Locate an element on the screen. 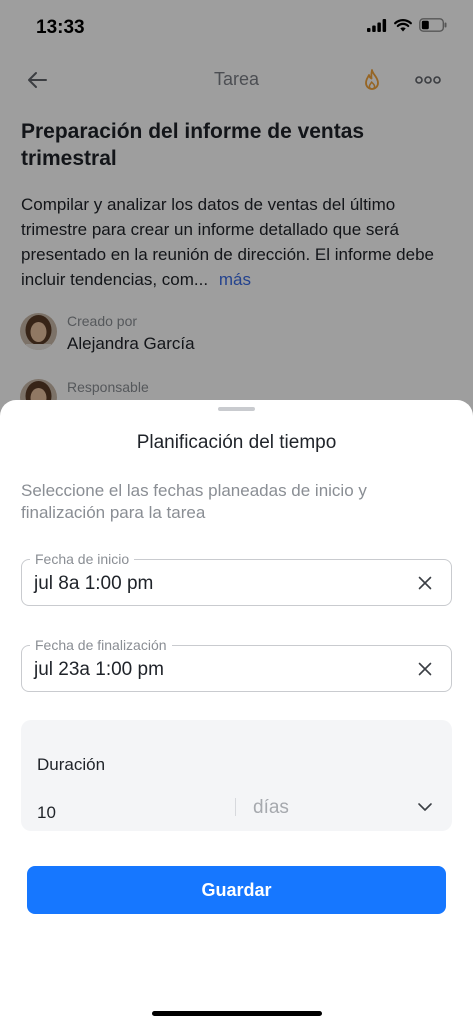 The width and height of the screenshot is (473, 1024). chevron-down-icon is located at coordinates (425, 807).